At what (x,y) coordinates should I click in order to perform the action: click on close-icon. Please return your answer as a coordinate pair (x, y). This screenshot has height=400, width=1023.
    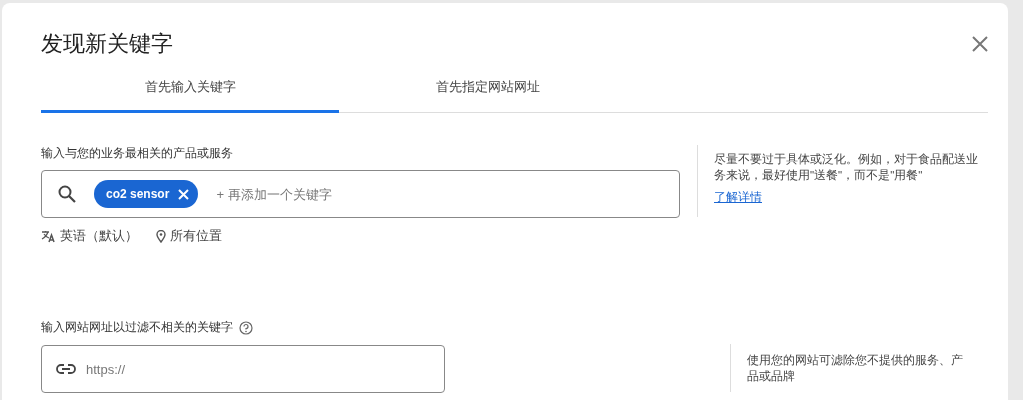
    Looking at the image, I should click on (980, 44).